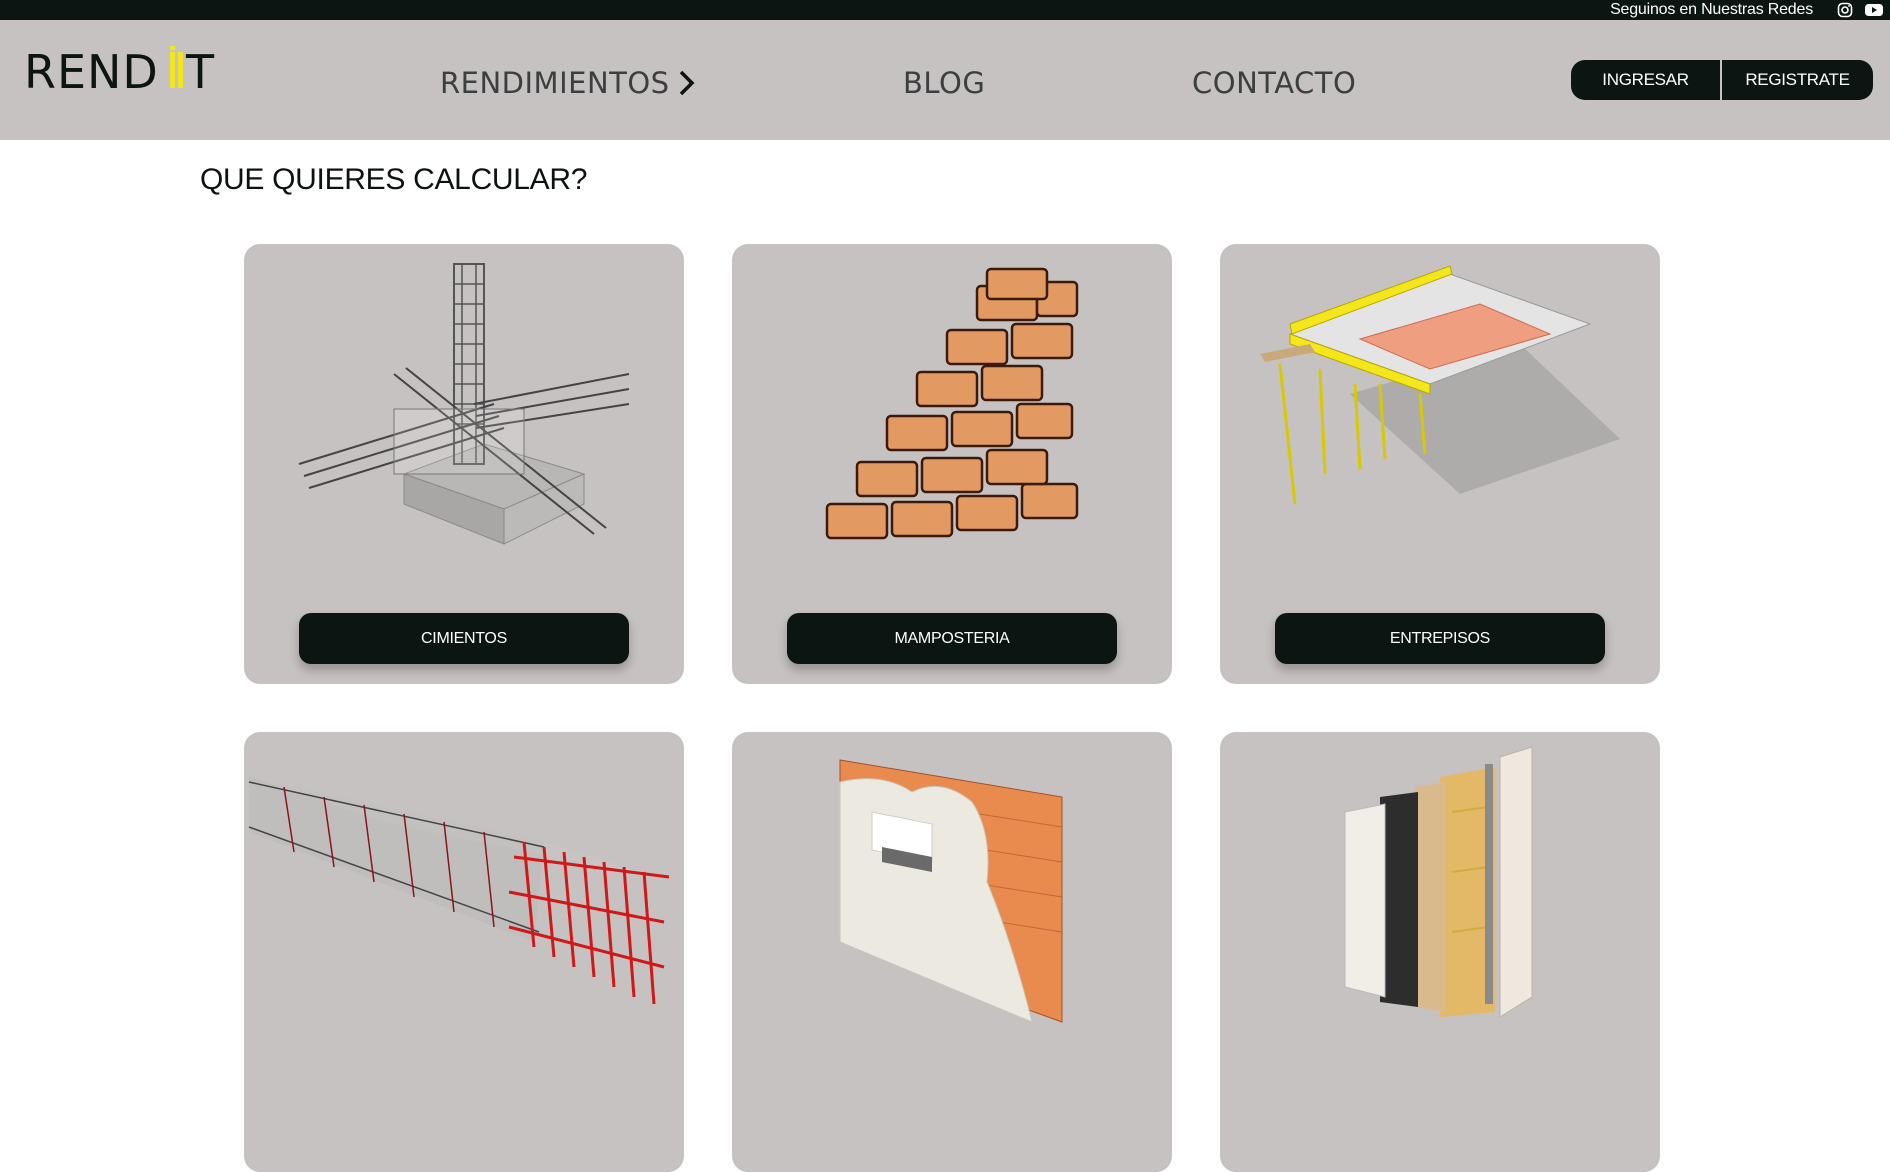 This screenshot has width=1890, height=1172. I want to click on cimientos-illustration, so click(464, 404).